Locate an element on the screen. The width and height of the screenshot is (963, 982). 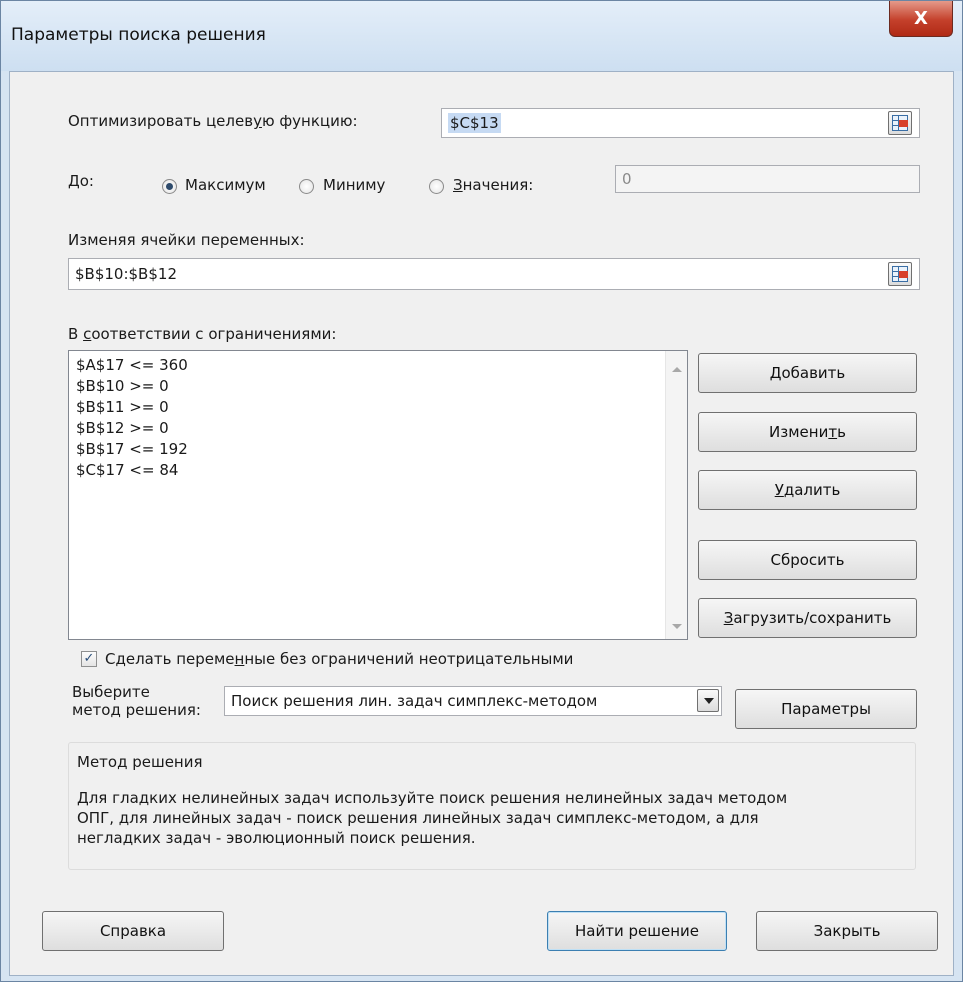
objective-ref-button is located at coordinates (900, 123).